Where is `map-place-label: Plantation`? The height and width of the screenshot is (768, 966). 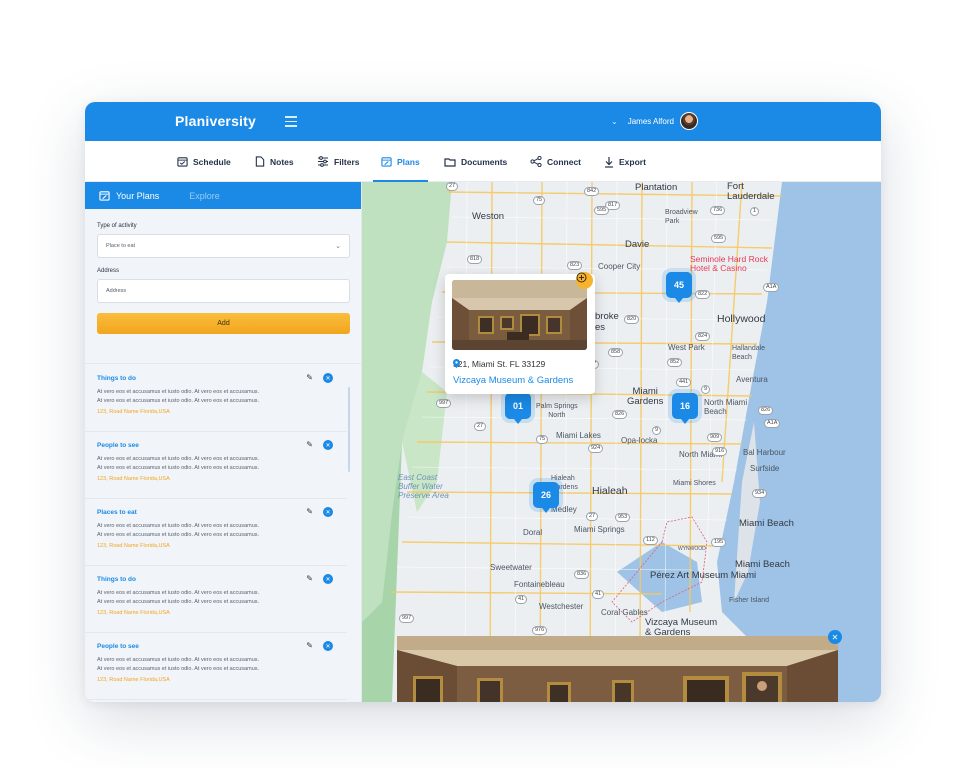 map-place-label: Plantation is located at coordinates (656, 187).